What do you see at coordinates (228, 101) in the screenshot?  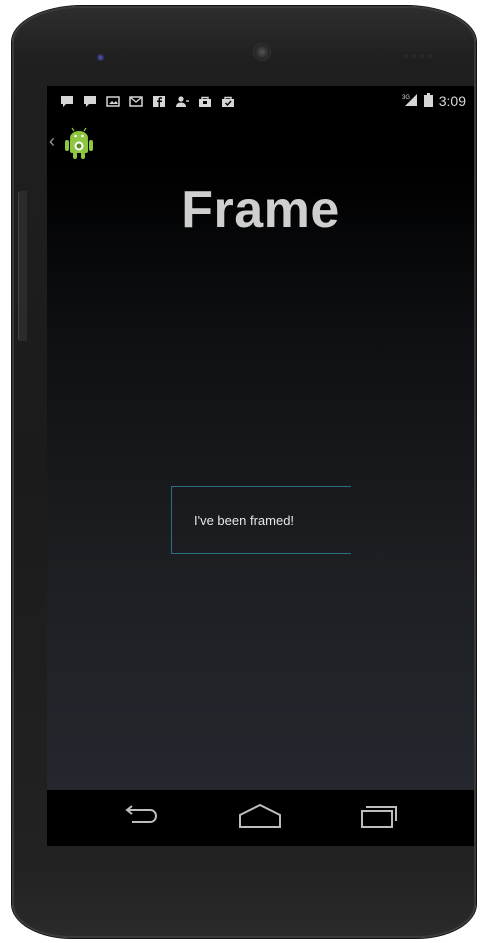 I see `store-check-icon` at bounding box center [228, 101].